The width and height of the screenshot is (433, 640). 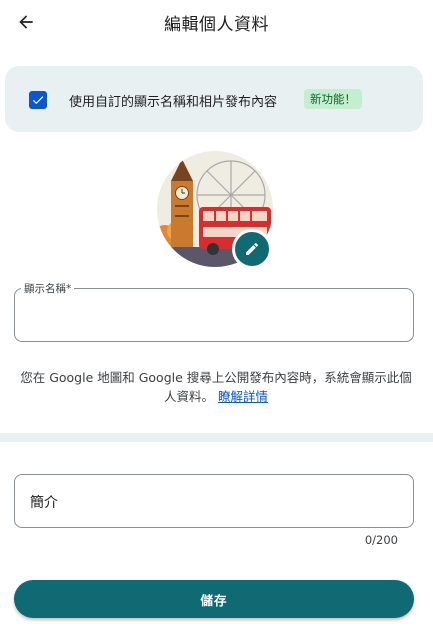 What do you see at coordinates (243, 396) in the screenshot?
I see `learn-more-link: 瞭解詳情` at bounding box center [243, 396].